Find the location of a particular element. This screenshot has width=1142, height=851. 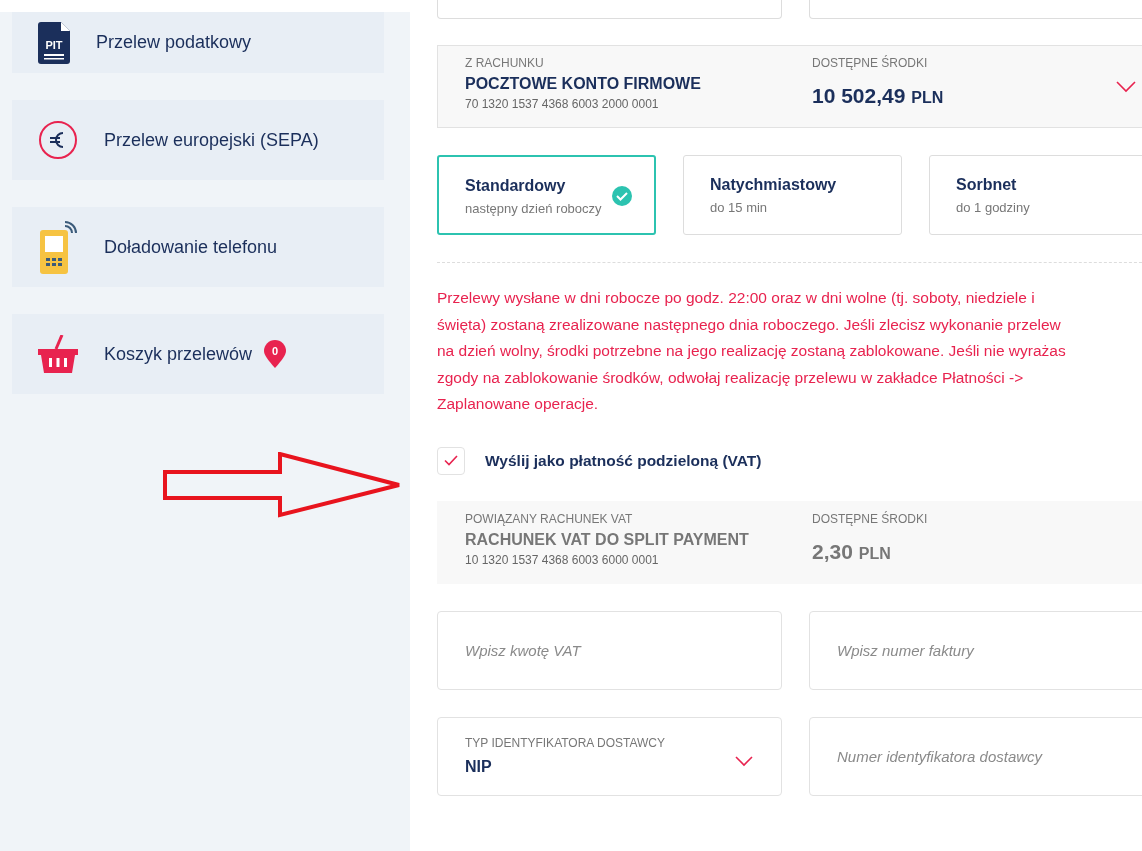

account-number: 10 1320 1537 4368 6003 6000 0001 is located at coordinates (562, 559).